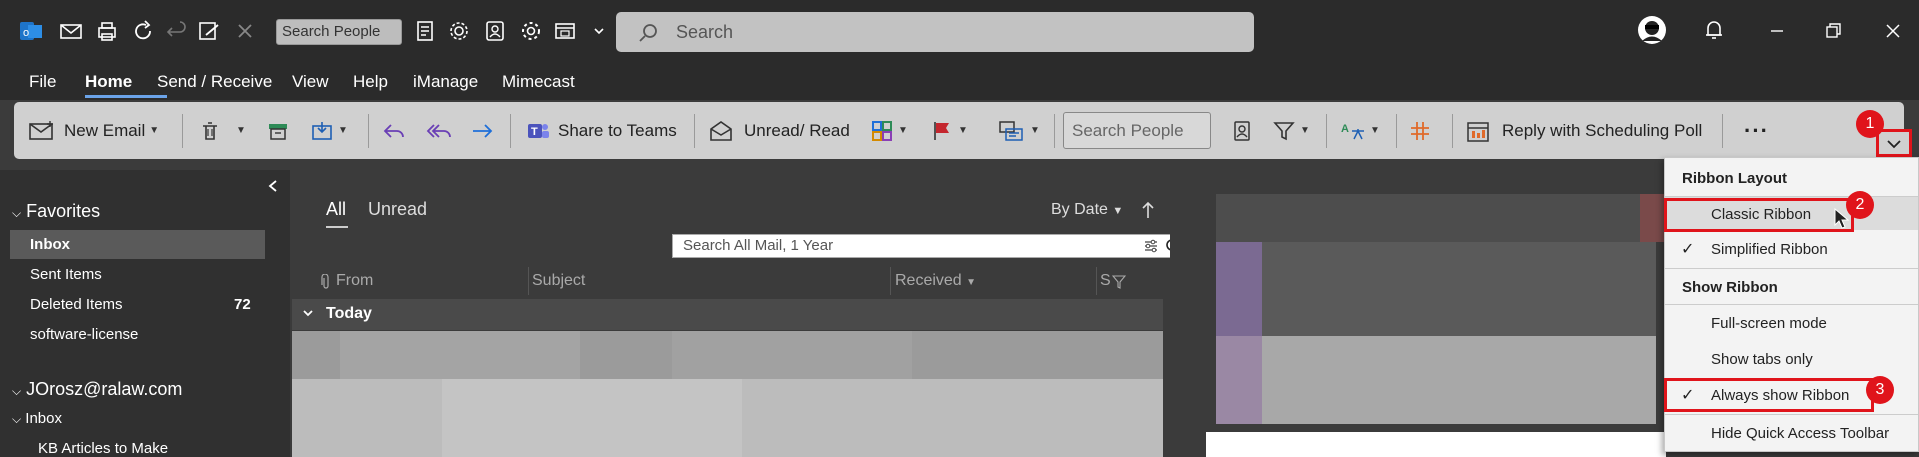 This screenshot has width=1919, height=457. What do you see at coordinates (1105, 281) in the screenshot?
I see `column-size: S` at bounding box center [1105, 281].